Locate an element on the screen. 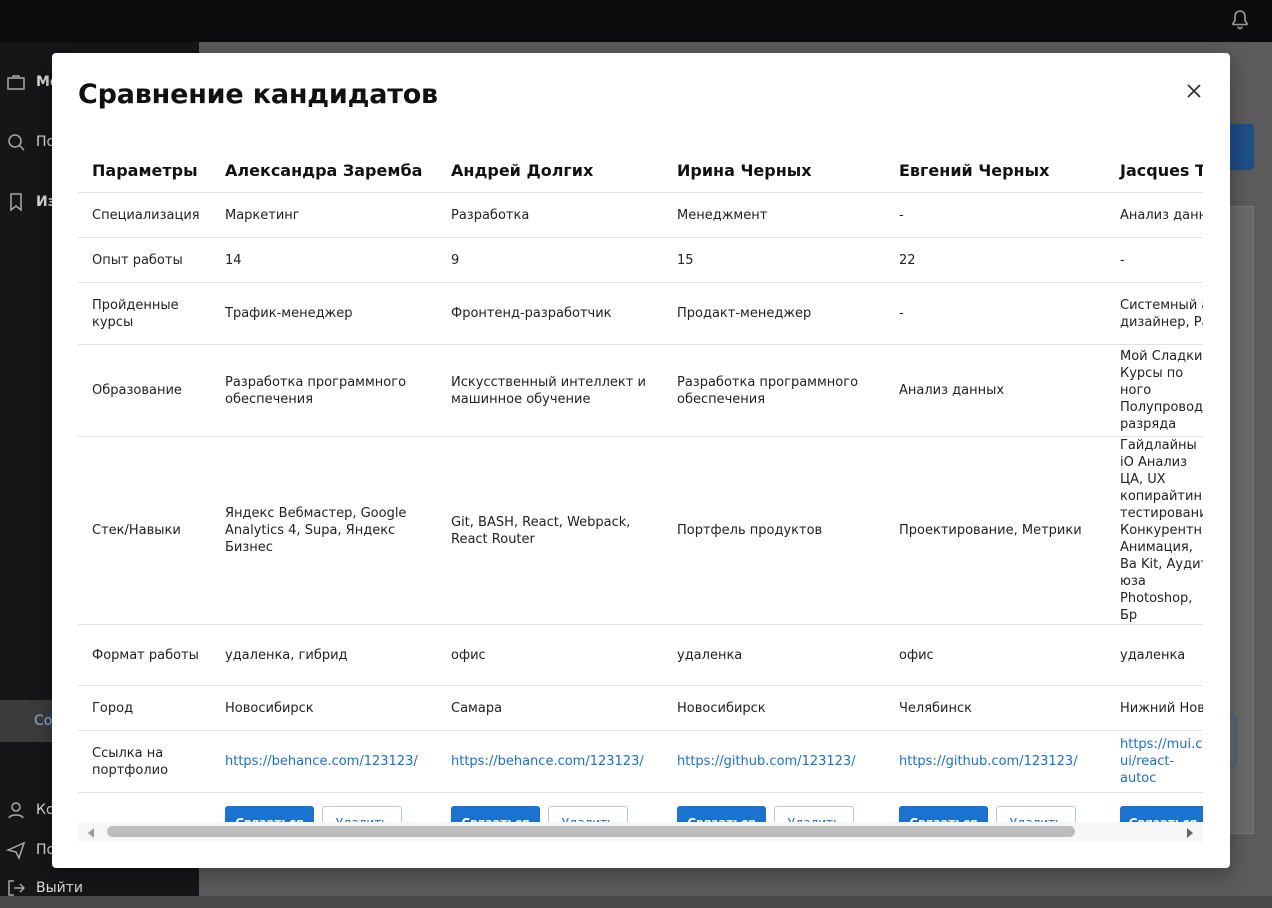 Image resolution: width=1272 pixels, height=908 pixels. user-icon is located at coordinates (16, 810).